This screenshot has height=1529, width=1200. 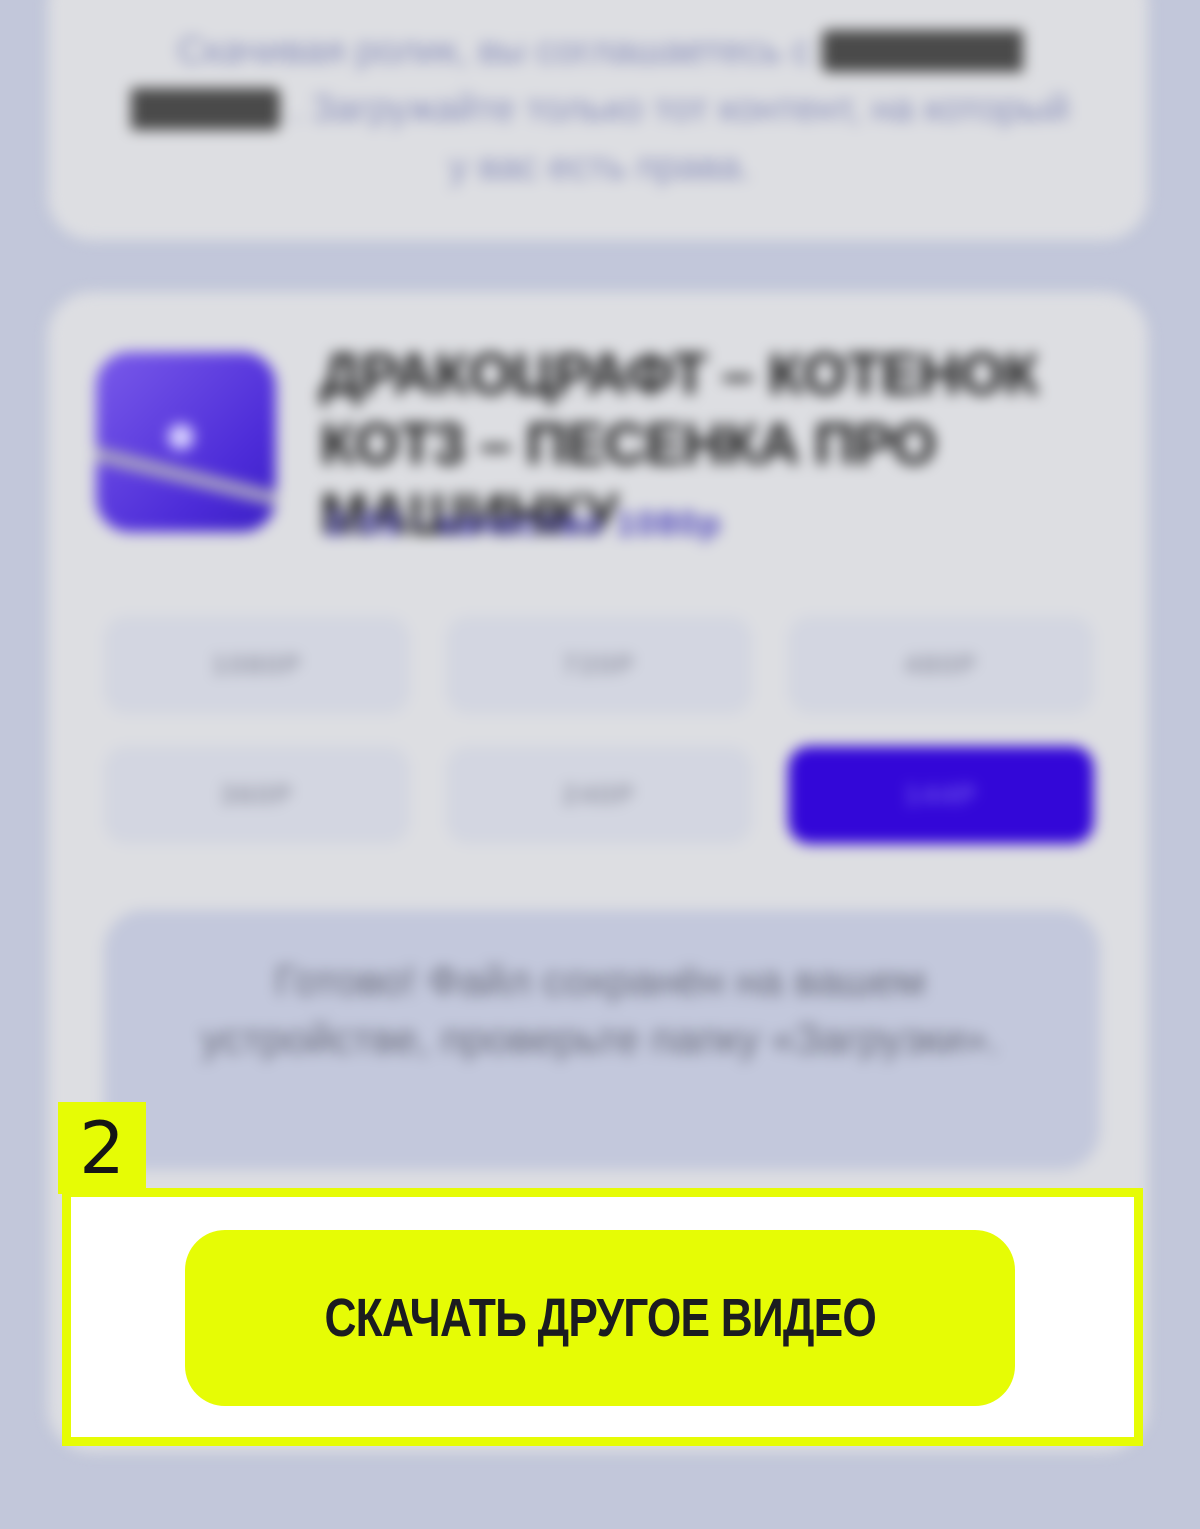 I want to click on quality-option: 360P, so click(x=257, y=795).